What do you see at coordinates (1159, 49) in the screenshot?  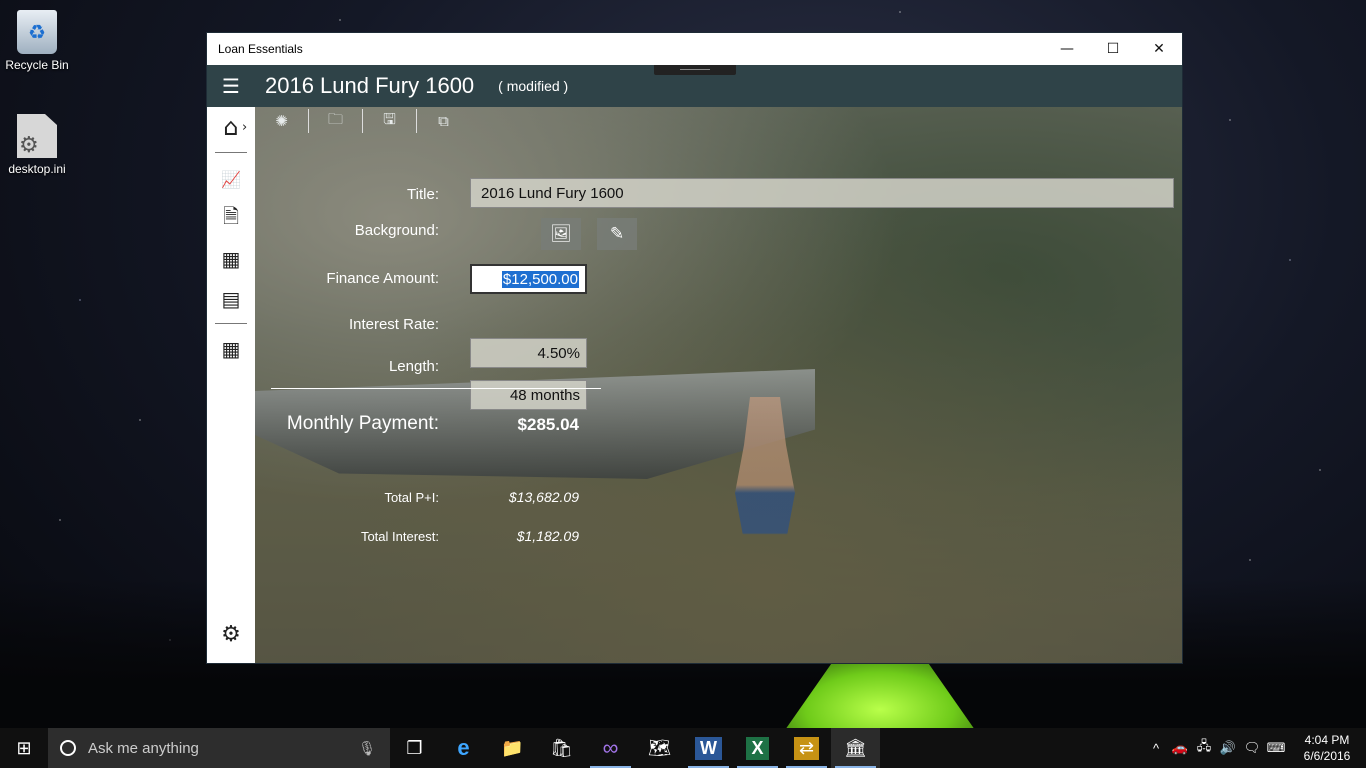 I see `close-button: ✕` at bounding box center [1159, 49].